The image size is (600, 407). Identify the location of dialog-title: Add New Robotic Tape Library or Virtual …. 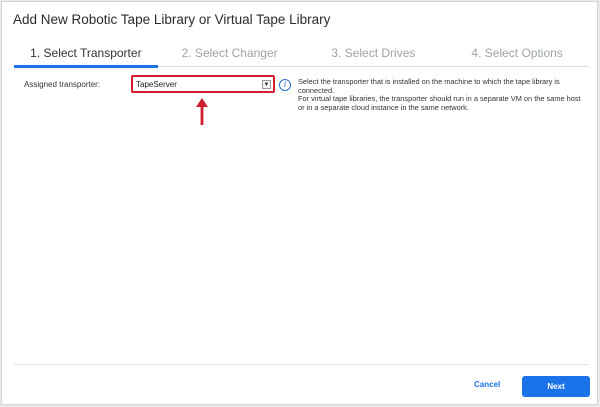
(172, 19).